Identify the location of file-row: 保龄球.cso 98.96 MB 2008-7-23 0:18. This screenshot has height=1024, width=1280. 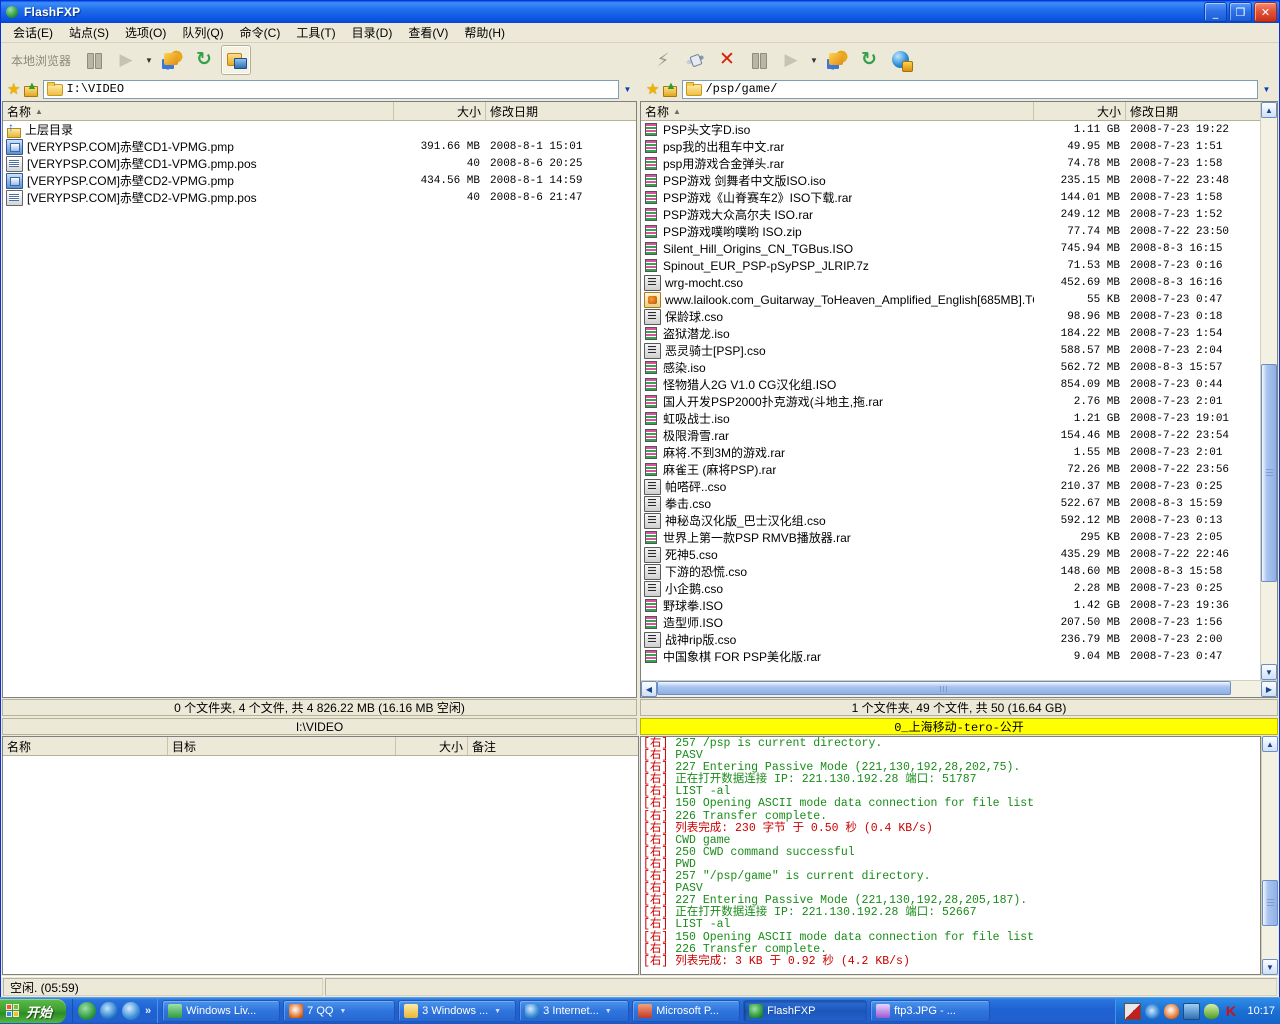
(950, 316).